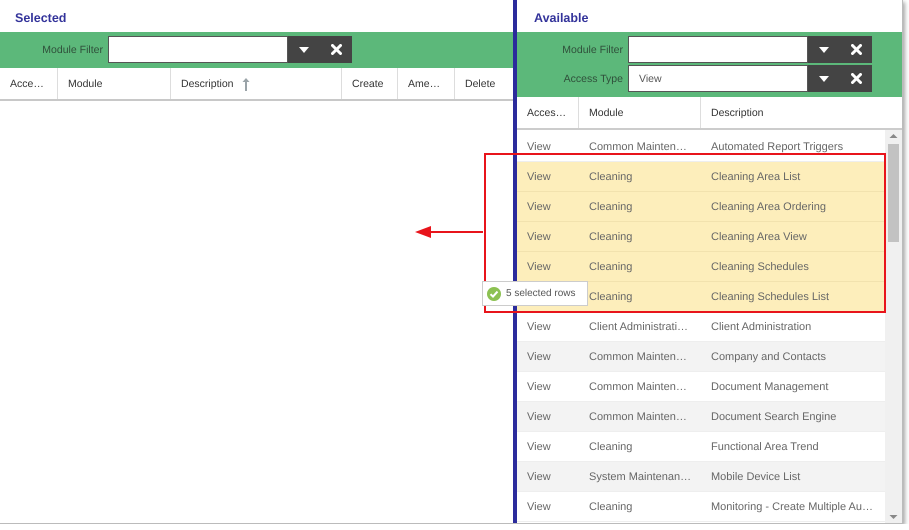 The image size is (909, 530). What do you see at coordinates (770, 297) in the screenshot?
I see `table-cell-text: Cleaning Schedules List` at bounding box center [770, 297].